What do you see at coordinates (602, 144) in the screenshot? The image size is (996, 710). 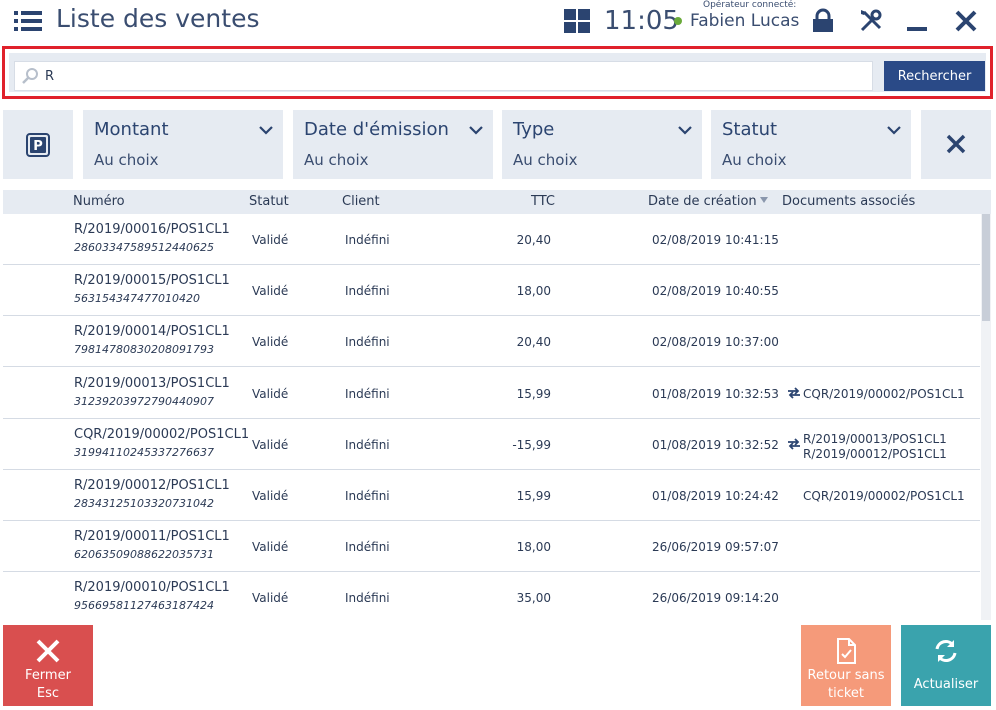 I see `filter-type: Type Au choix` at bounding box center [602, 144].